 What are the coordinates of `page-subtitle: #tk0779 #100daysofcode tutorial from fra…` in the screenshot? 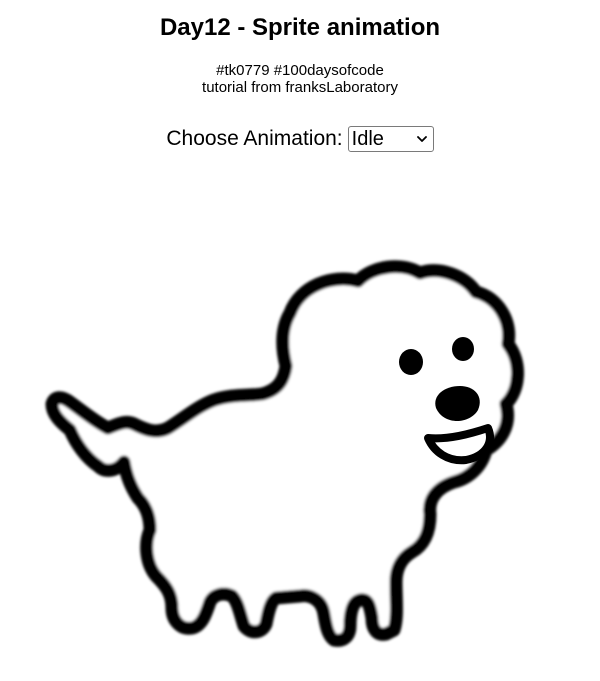 It's located at (300, 79).